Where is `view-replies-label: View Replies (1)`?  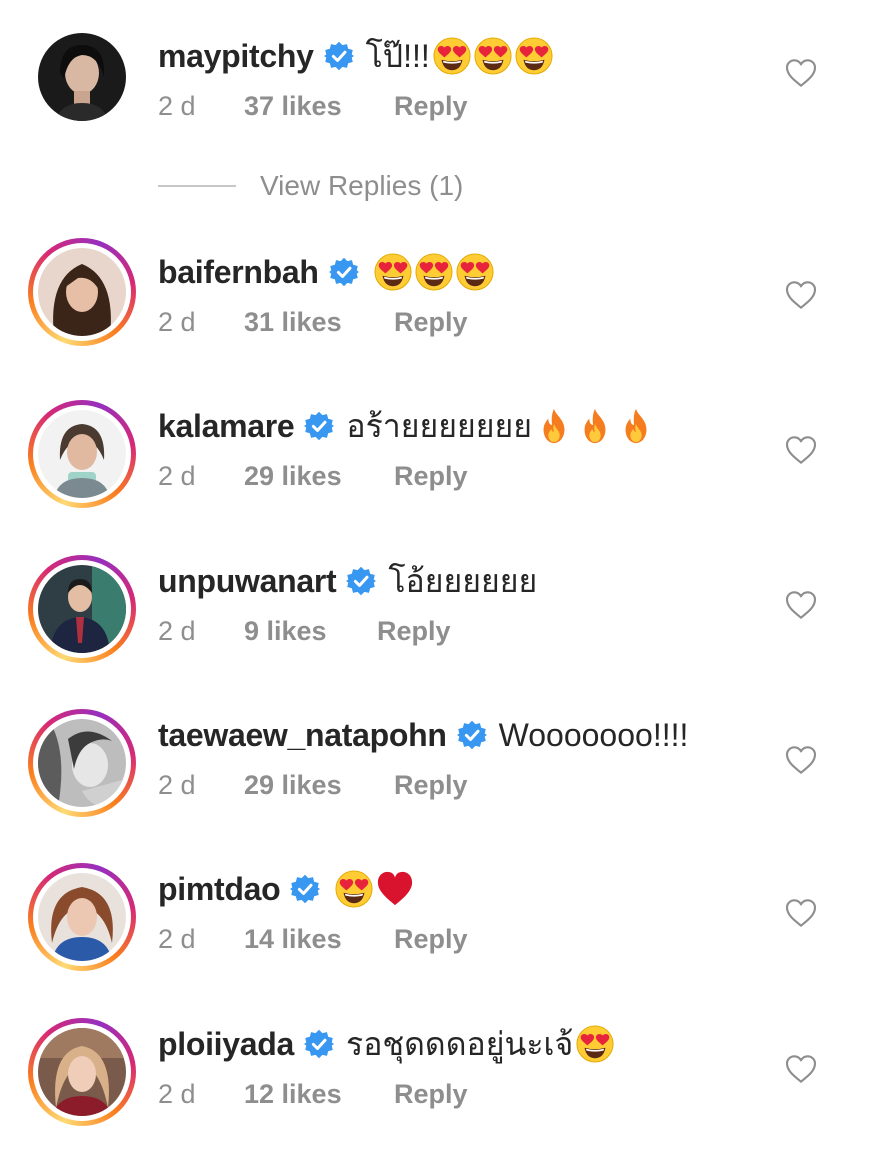 view-replies-label: View Replies (1) is located at coordinates (361, 186).